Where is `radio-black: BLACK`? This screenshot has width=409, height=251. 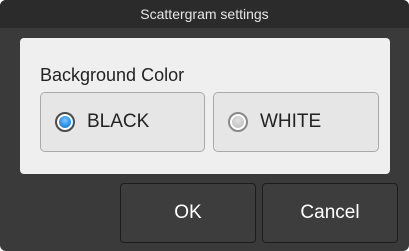
radio-black: BLACK is located at coordinates (122, 122).